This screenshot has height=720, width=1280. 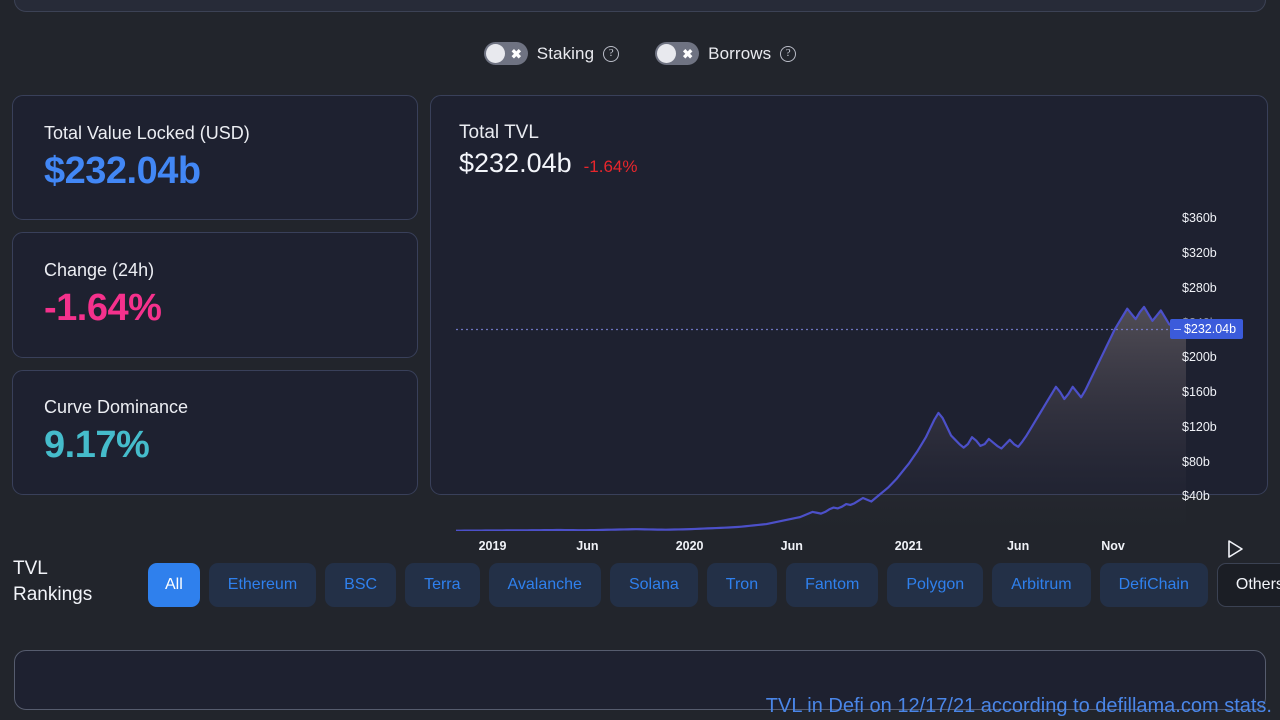 I want to click on stat-card-curve-dominance: Curve Dominance 9.17%, so click(x=215, y=432).